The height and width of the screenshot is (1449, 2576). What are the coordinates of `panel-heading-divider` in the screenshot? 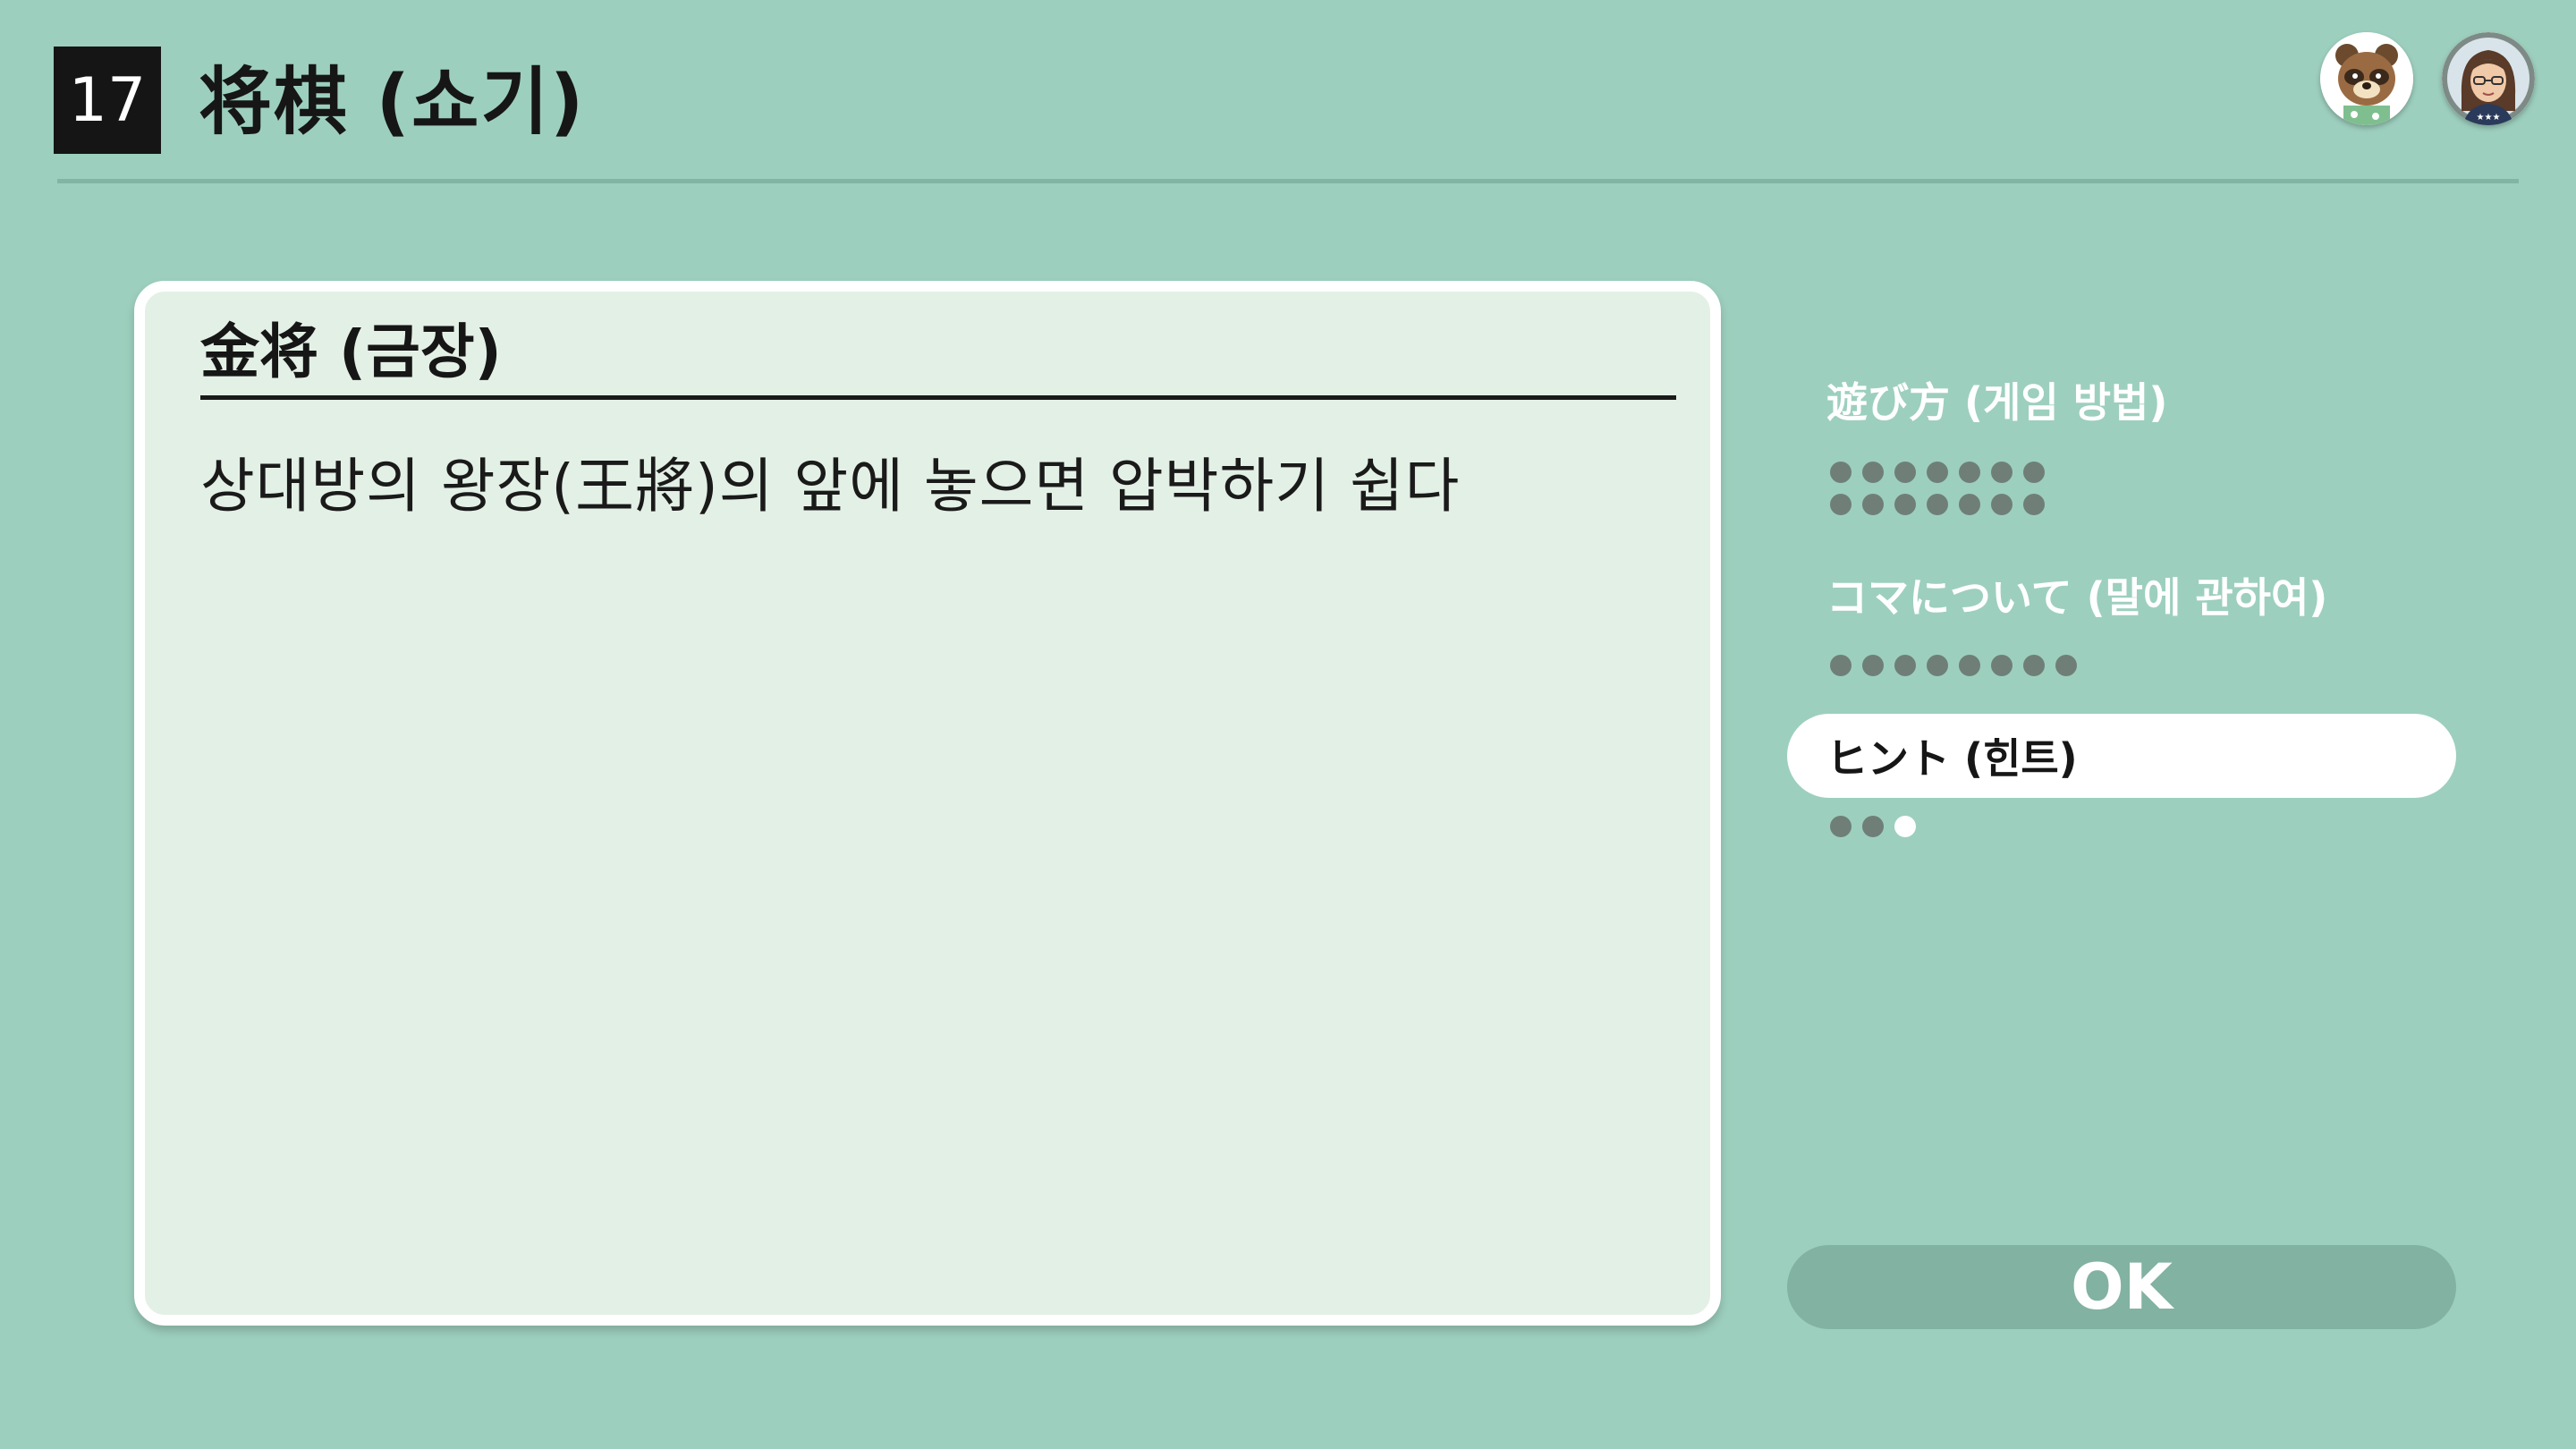 It's located at (938, 397).